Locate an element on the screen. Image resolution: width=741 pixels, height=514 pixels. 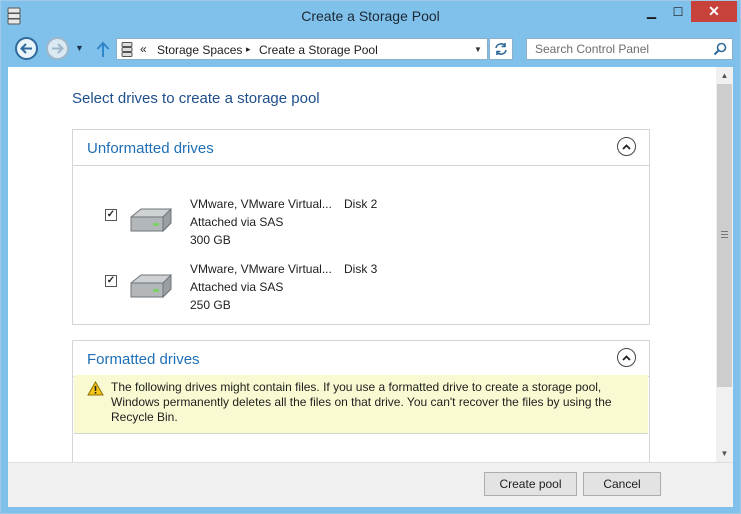
scroll-down-icon: ▼ is located at coordinates (724, 453).